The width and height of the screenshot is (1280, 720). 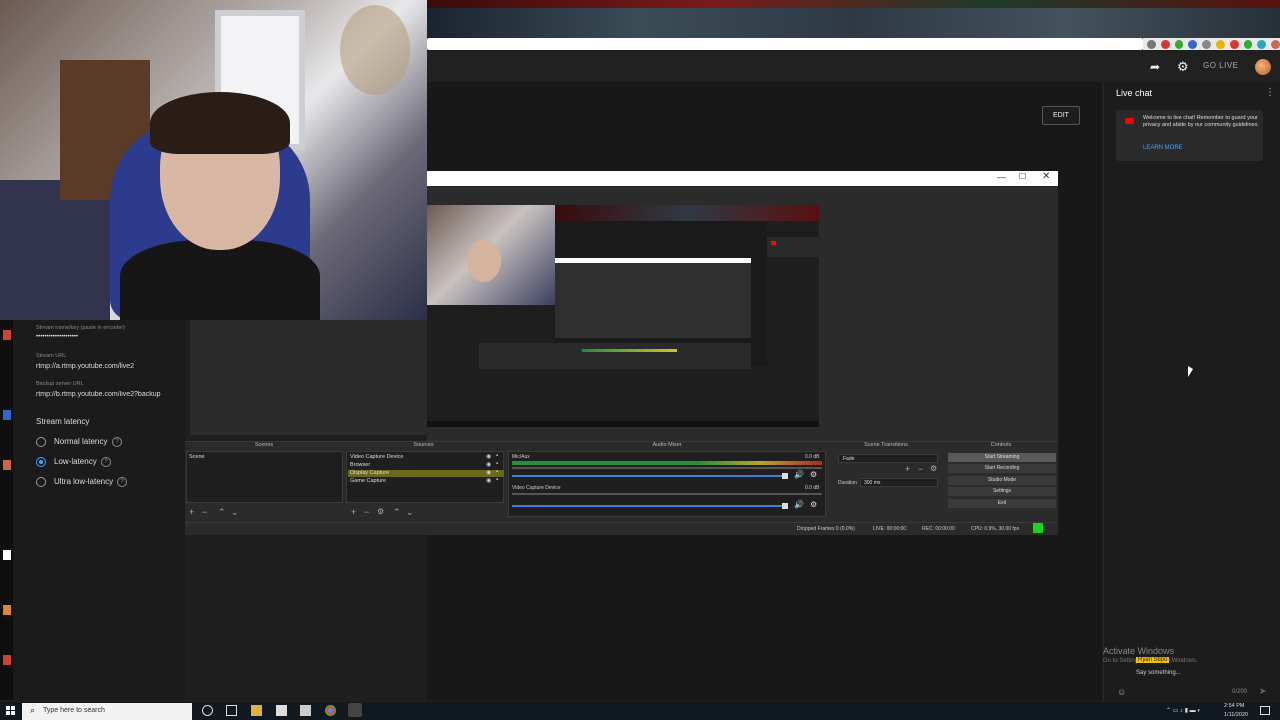 What do you see at coordinates (376, 457) in the screenshot?
I see `source-item: Video Capture Device` at bounding box center [376, 457].